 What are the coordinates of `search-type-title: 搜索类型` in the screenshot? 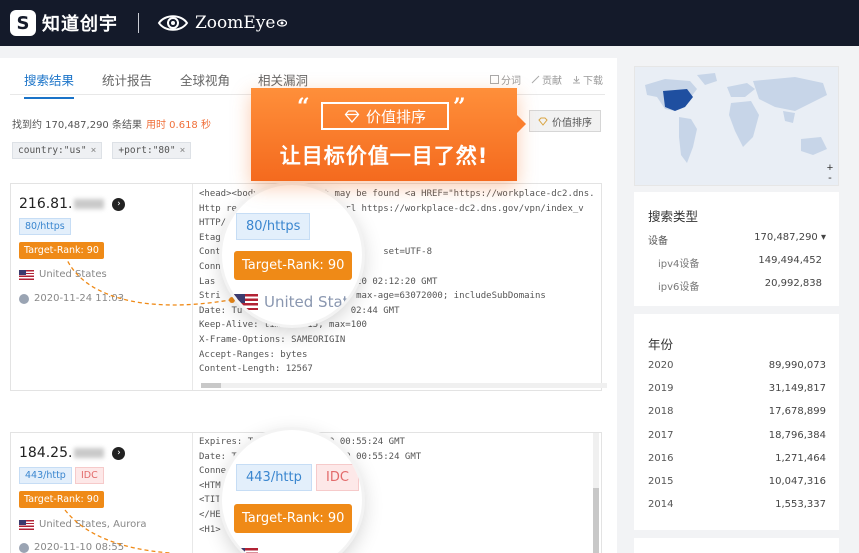 It's located at (673, 216).